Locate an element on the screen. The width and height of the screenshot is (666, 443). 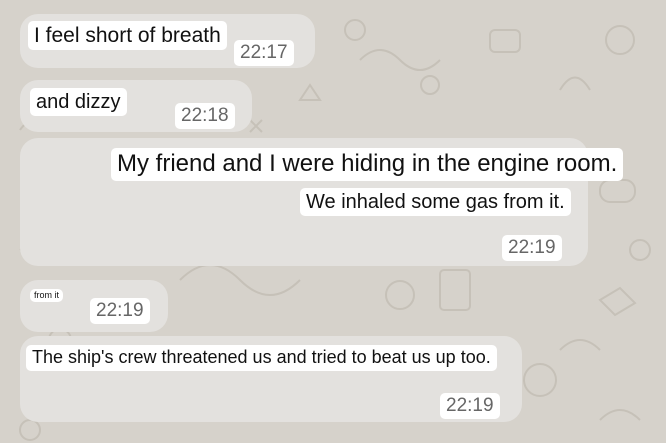
message-timestamp: 22:18 is located at coordinates (205, 116).